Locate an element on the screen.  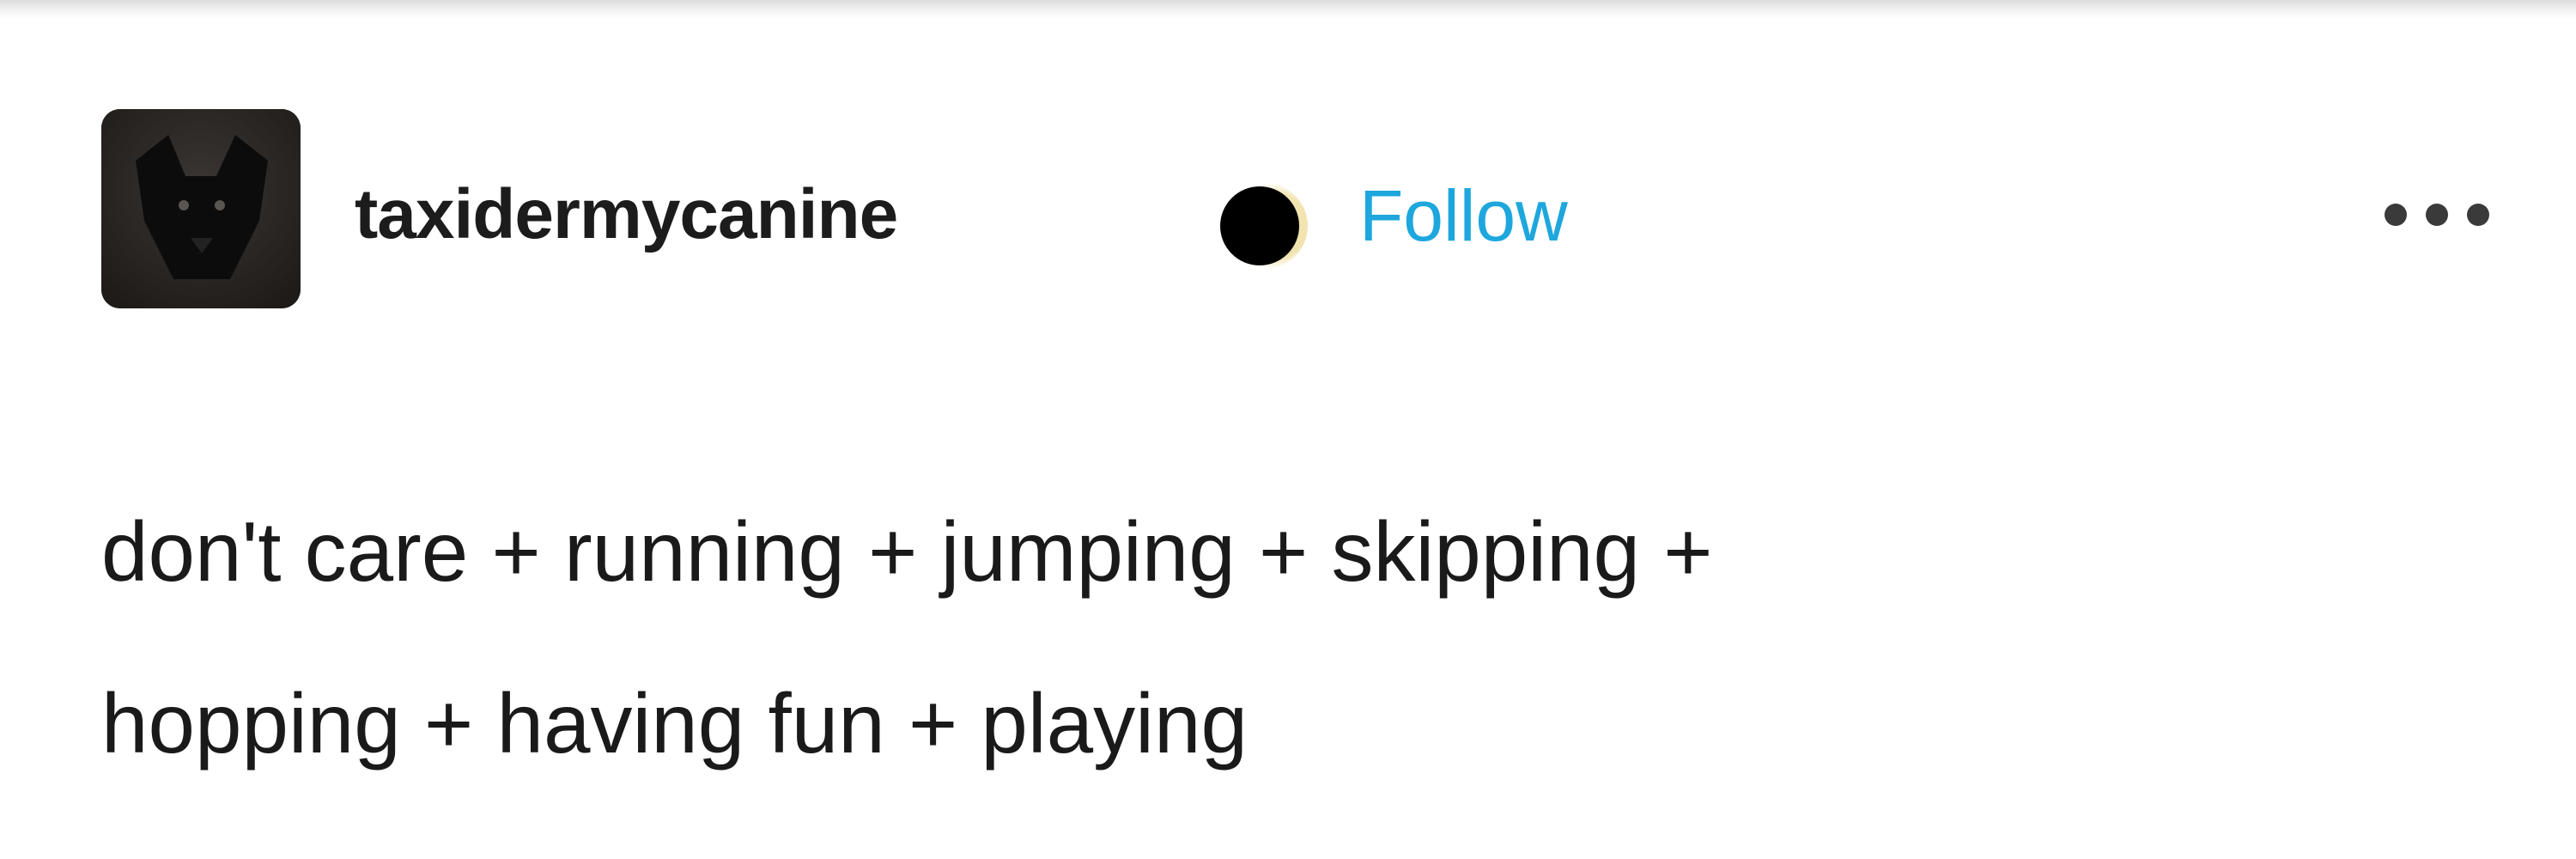
top-divider is located at coordinates (1288, 9).